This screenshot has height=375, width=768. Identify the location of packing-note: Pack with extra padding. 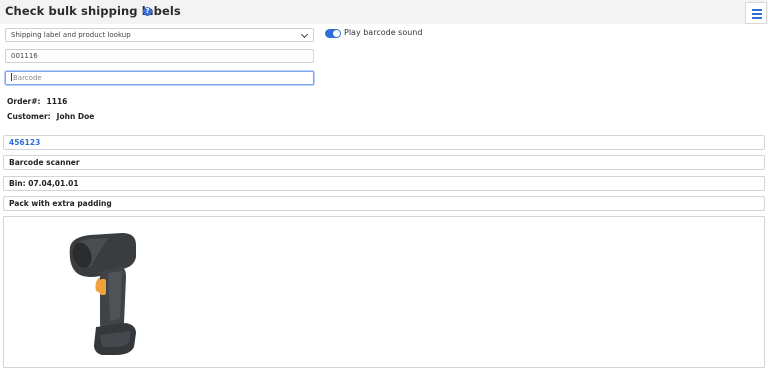
(384, 203).